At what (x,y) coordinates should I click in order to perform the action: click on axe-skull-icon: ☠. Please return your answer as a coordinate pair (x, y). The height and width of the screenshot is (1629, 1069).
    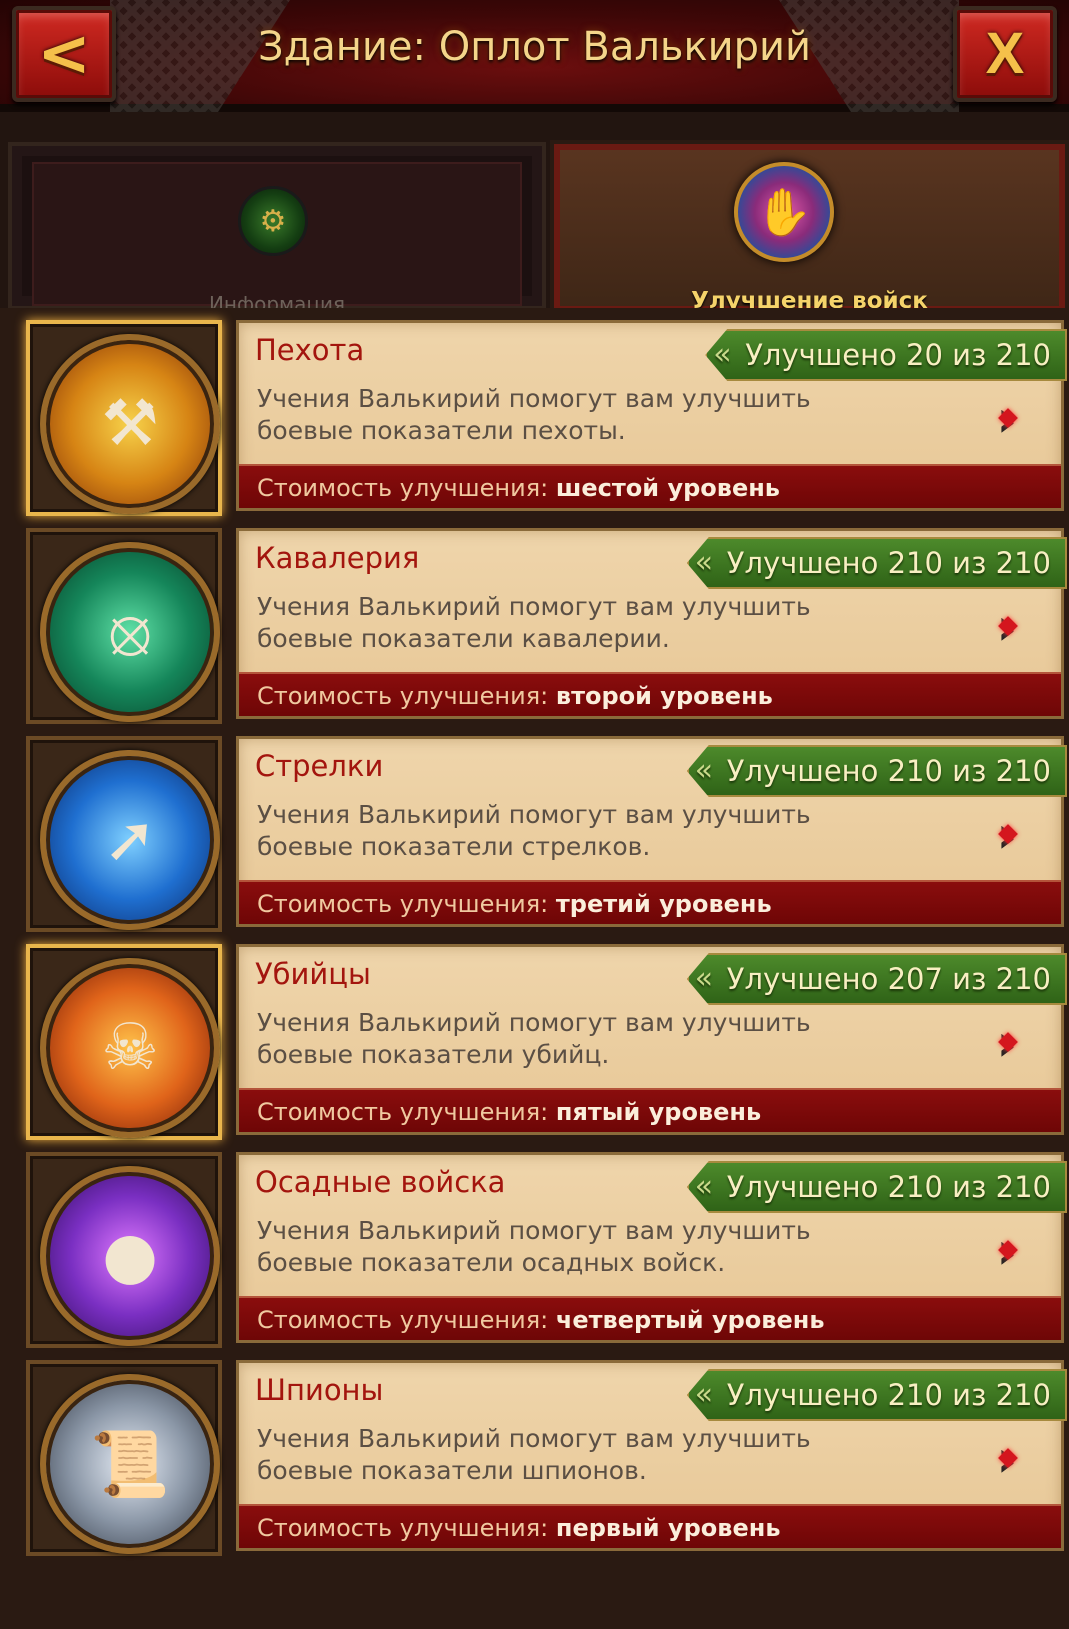
    Looking at the image, I should click on (130, 1048).